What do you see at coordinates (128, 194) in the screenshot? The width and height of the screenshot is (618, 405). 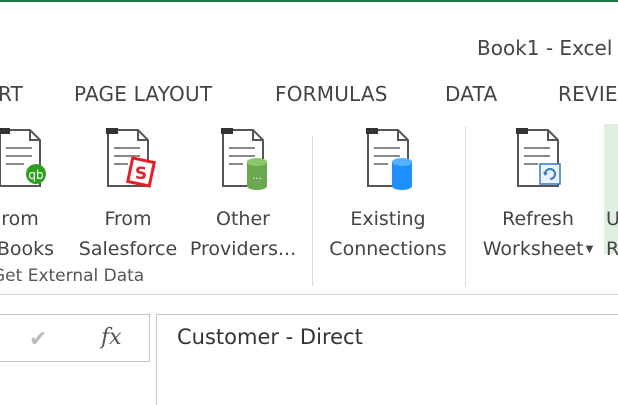 I see `from-salesforce-button: S From Salesforce` at bounding box center [128, 194].